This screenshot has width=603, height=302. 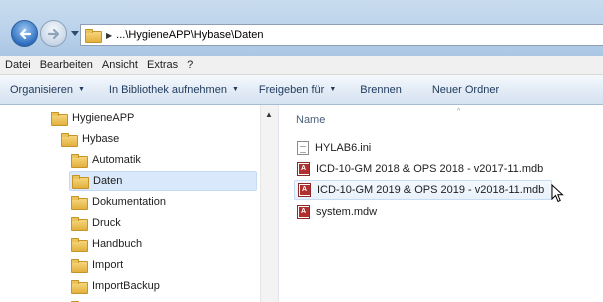 I want to click on tree-item-label: Handbuch, so click(x=117, y=244).